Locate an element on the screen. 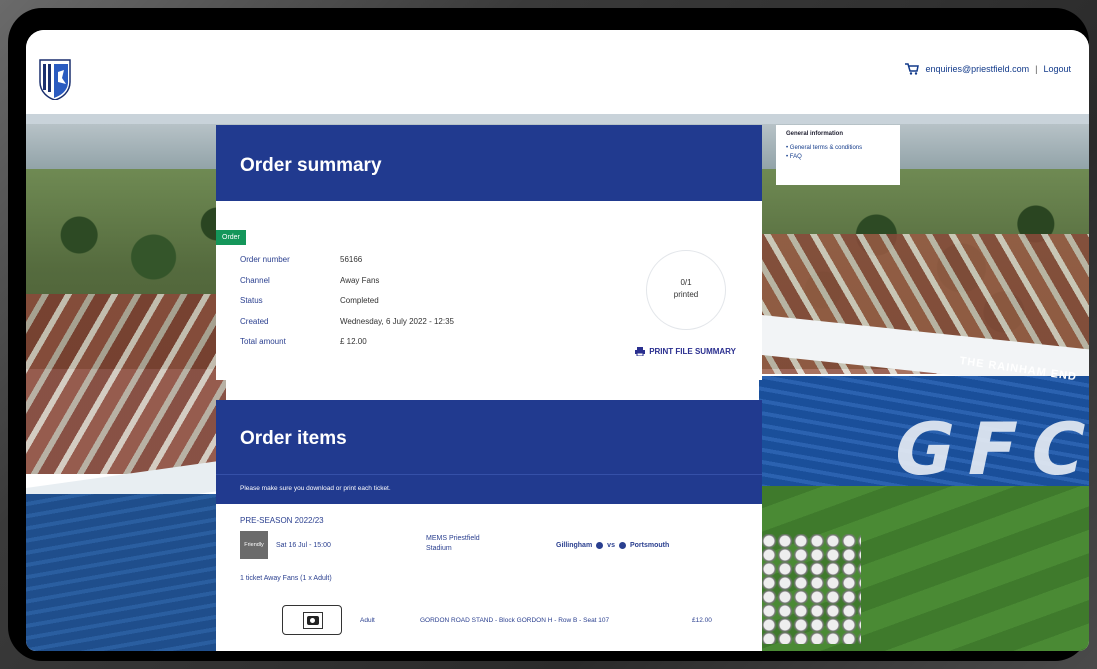 Image resolution: width=1097 pixels, height=669 pixels. detail-value: £ 12.00 is located at coordinates (353, 341).